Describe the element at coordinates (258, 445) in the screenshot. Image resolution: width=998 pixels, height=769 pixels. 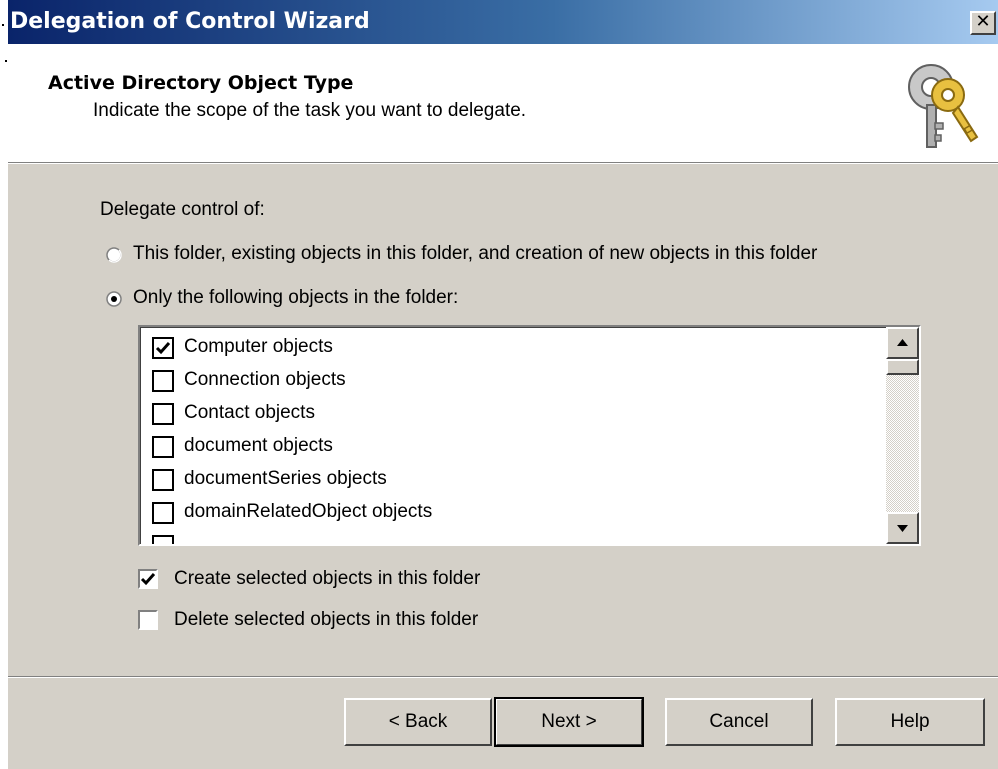
I see `list-item-label: document objects` at that location.